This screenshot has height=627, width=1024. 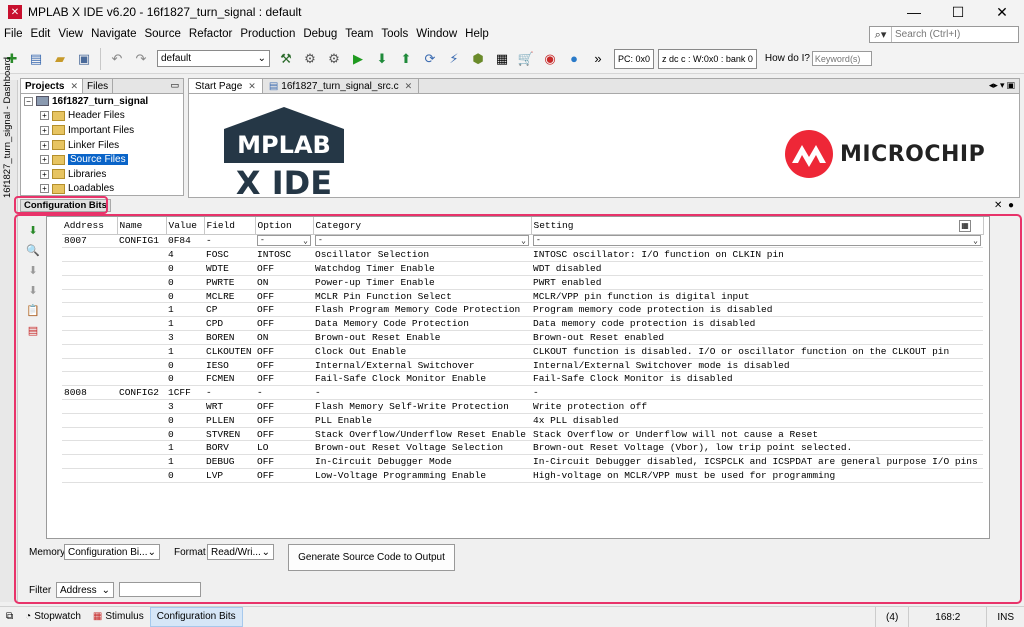 I want to click on collapse-icon: −, so click(x=28, y=101).